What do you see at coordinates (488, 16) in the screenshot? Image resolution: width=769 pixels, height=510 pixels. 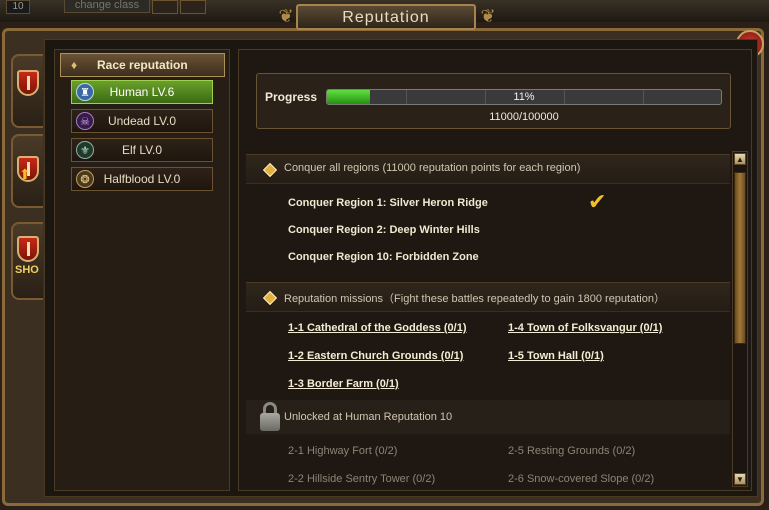 I see `title-ornament-right-icon: ❦` at bounding box center [488, 16].